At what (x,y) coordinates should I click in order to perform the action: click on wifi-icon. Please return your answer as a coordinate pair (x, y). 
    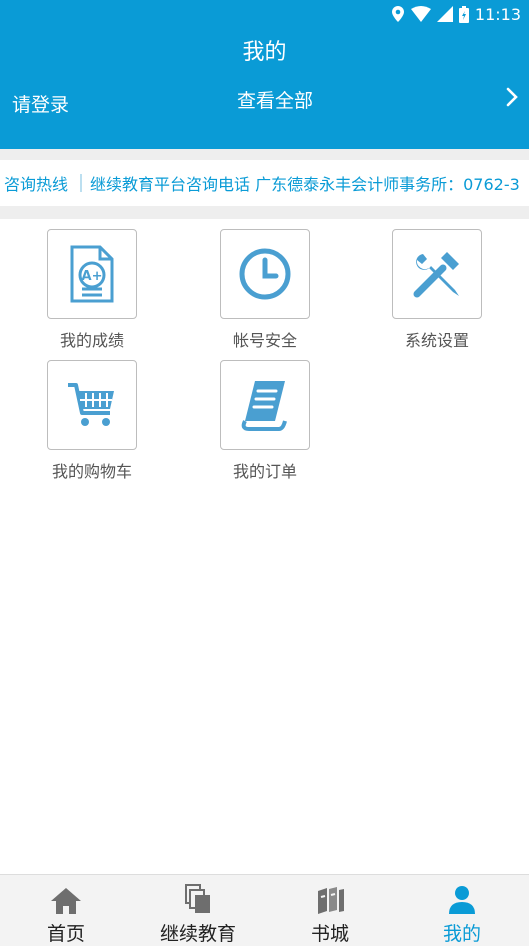
    Looking at the image, I should click on (420, 14).